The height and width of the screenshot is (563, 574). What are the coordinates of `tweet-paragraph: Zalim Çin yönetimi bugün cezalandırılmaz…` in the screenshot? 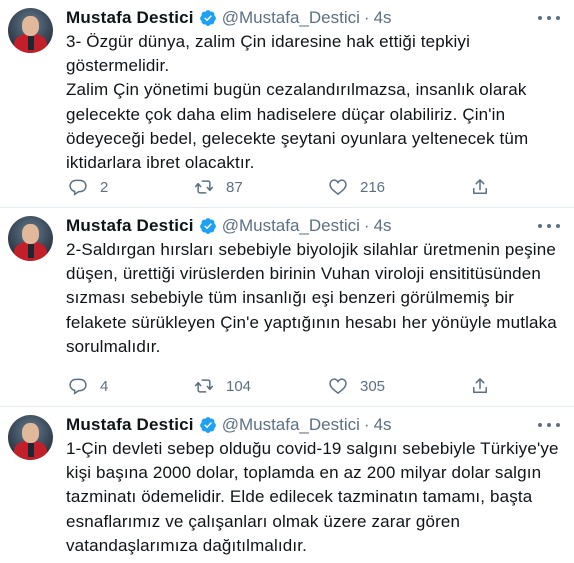 It's located at (297, 126).